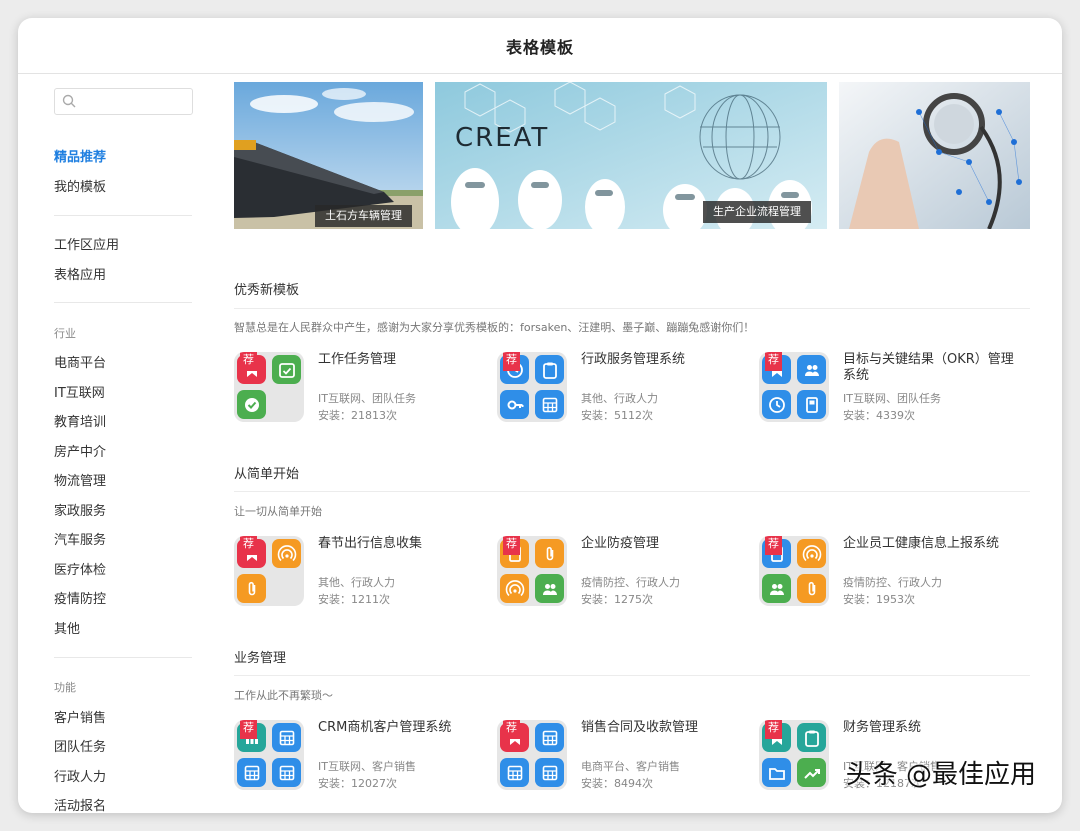 Image resolution: width=1080 pixels, height=831 pixels. What do you see at coordinates (628, 389) in the screenshot?
I see `template-card: 荐 行政服务管理系统 其他、行政人力 安装：5112次` at bounding box center [628, 389].